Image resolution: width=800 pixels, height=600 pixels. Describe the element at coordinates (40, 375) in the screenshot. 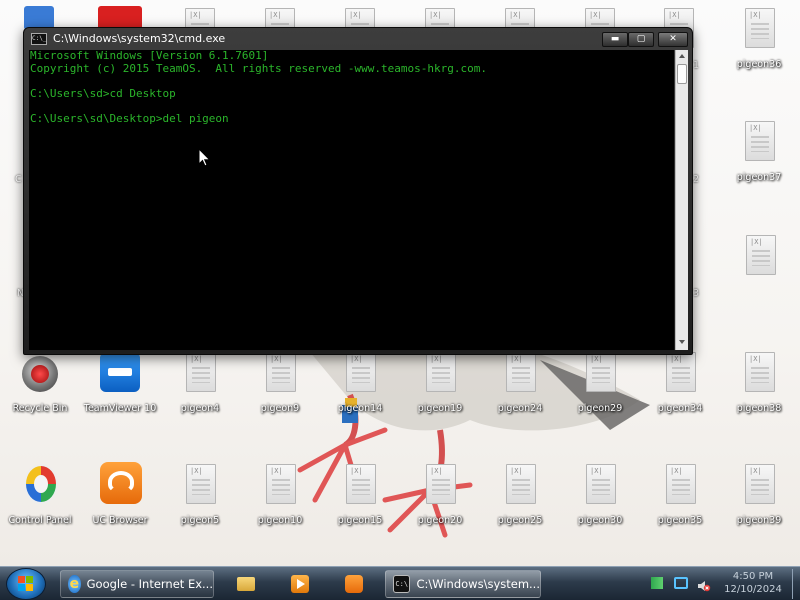

I see `recycle-bin-icon` at that location.